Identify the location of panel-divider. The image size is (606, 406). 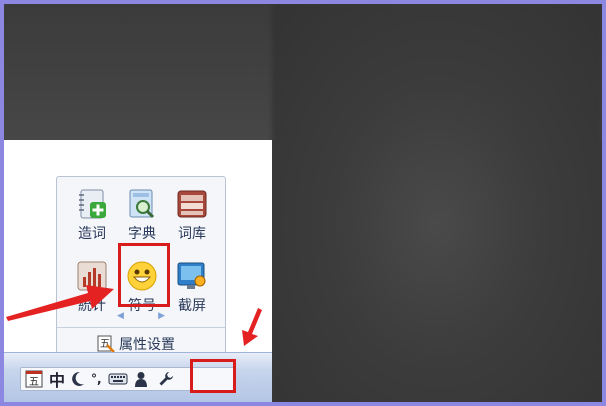
(141, 327).